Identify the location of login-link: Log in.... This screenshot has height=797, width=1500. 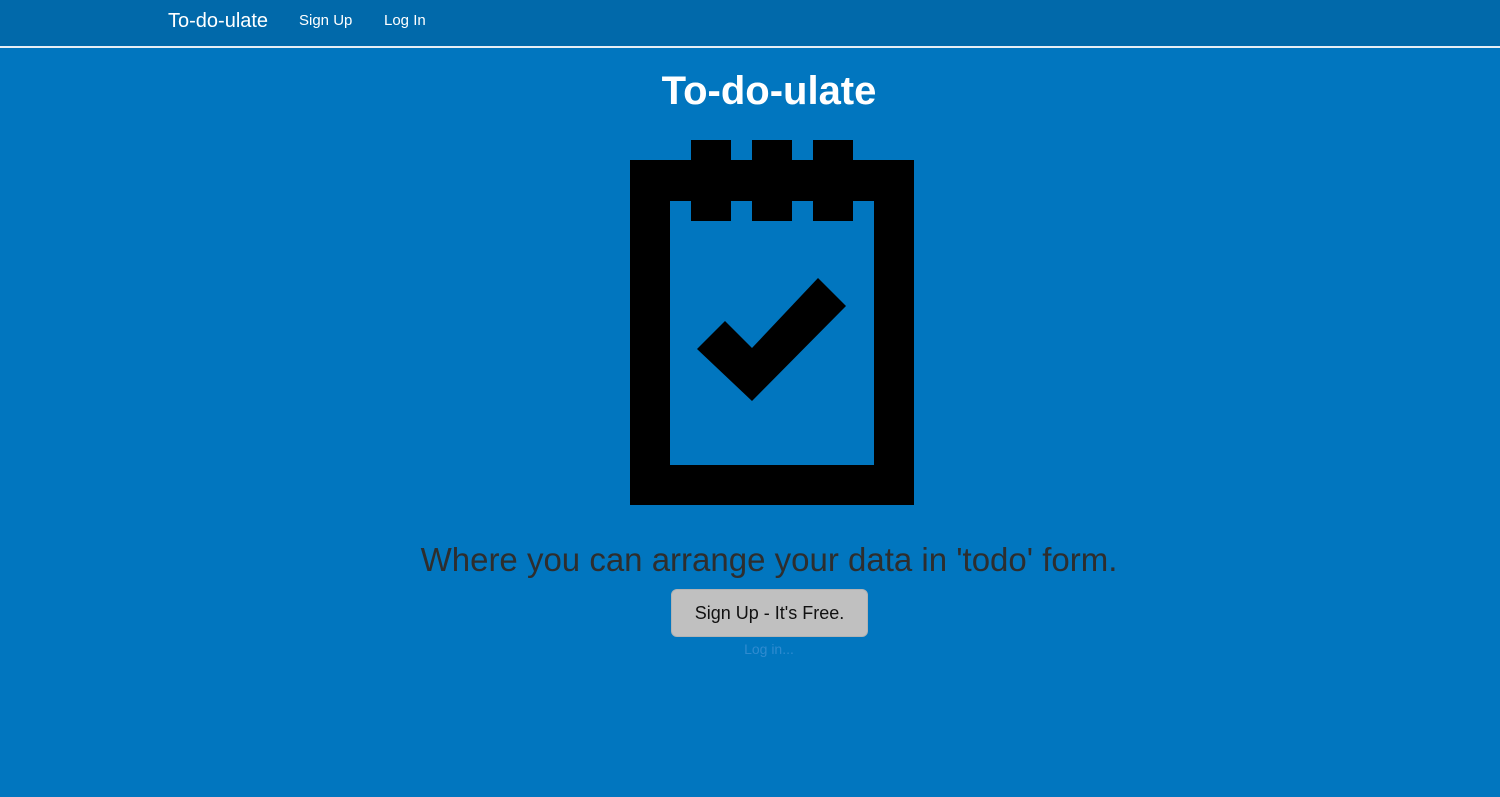
(750, 649).